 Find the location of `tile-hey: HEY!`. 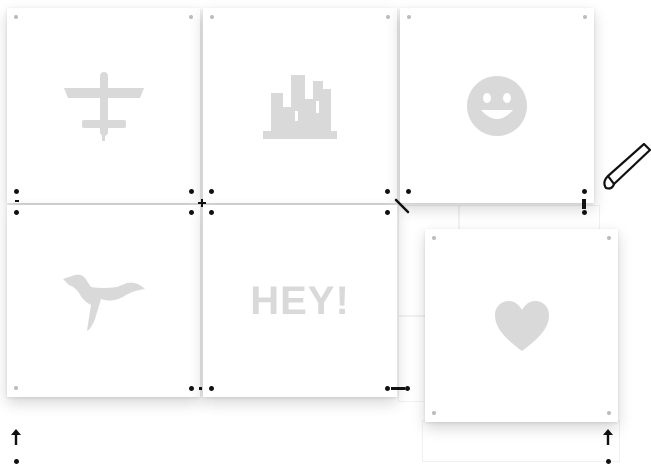

tile-hey: HEY! is located at coordinates (300, 301).